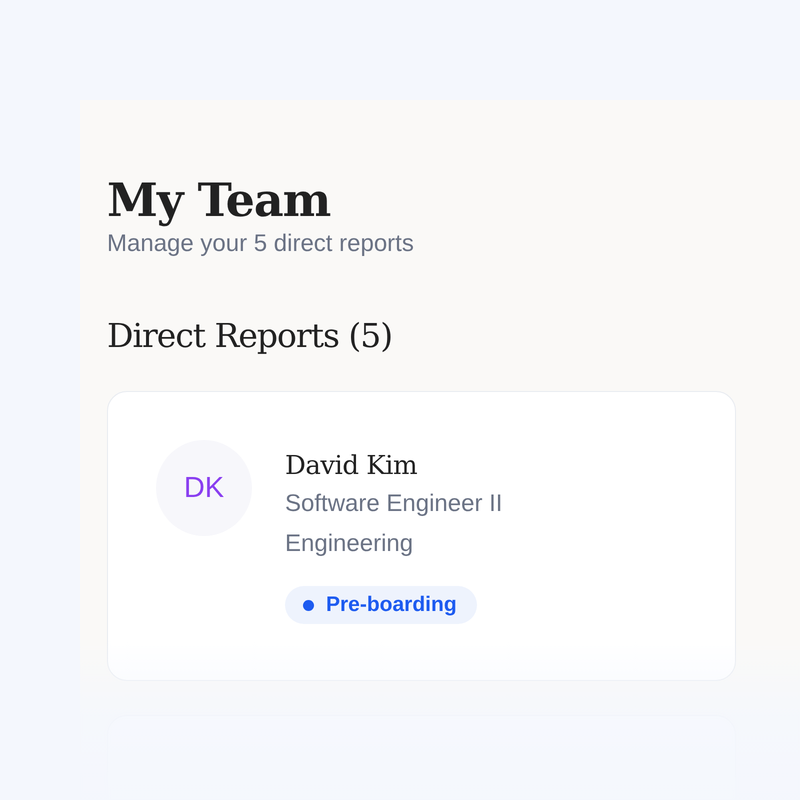 This screenshot has height=800, width=800. Describe the element at coordinates (351, 466) in the screenshot. I see `employee-name: David Kim` at that location.